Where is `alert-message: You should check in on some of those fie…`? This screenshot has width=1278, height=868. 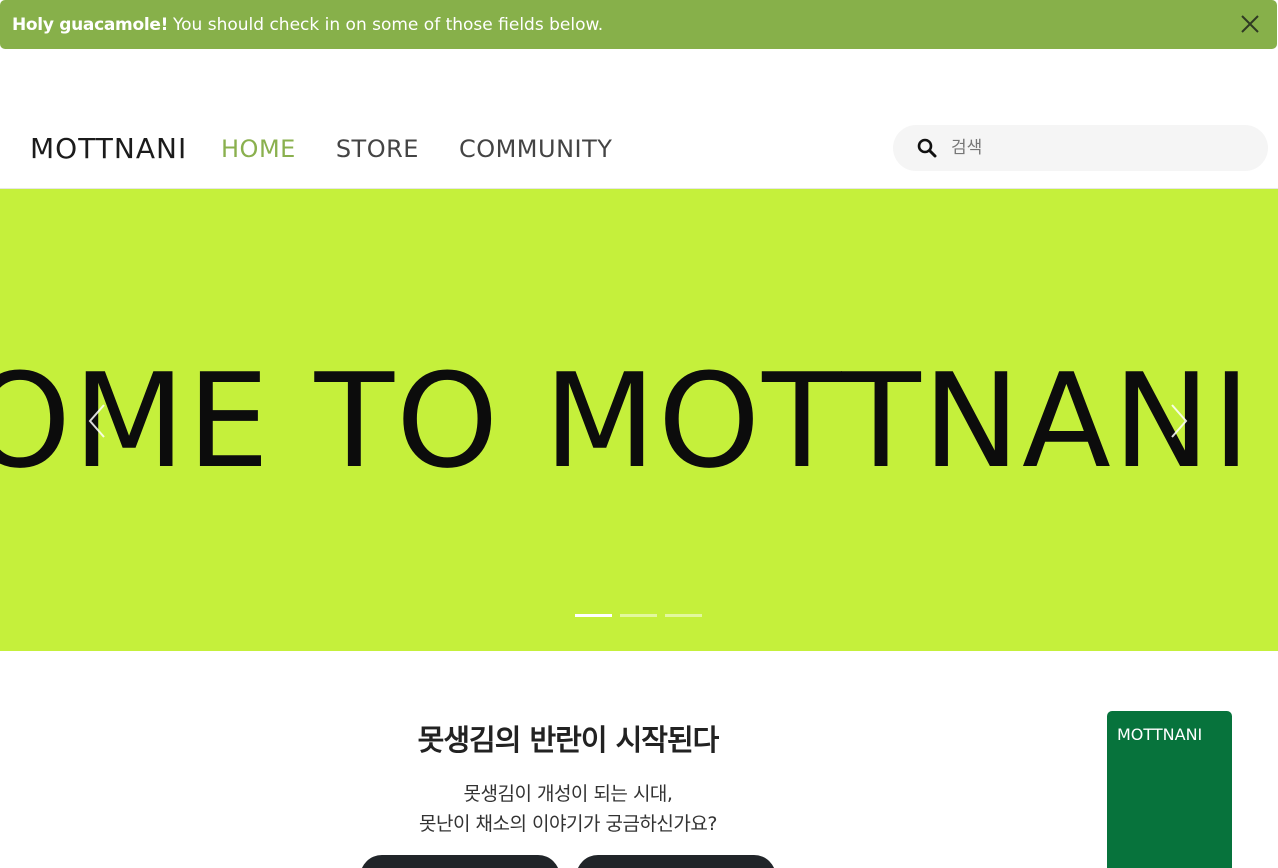
alert-message: You should check in on some of those fie… is located at coordinates (388, 24).